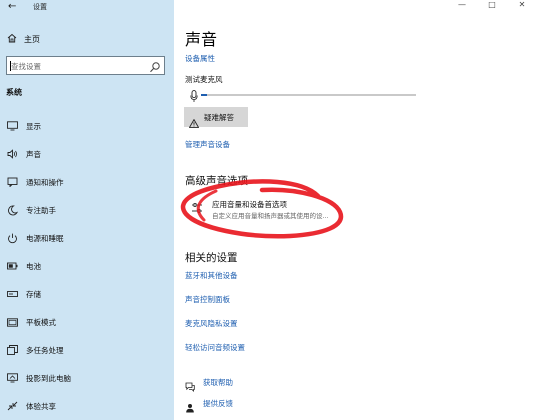 The height and width of the screenshot is (420, 541). Describe the element at coordinates (33, 294) in the screenshot. I see `sidebar-item-label: 存储` at that location.